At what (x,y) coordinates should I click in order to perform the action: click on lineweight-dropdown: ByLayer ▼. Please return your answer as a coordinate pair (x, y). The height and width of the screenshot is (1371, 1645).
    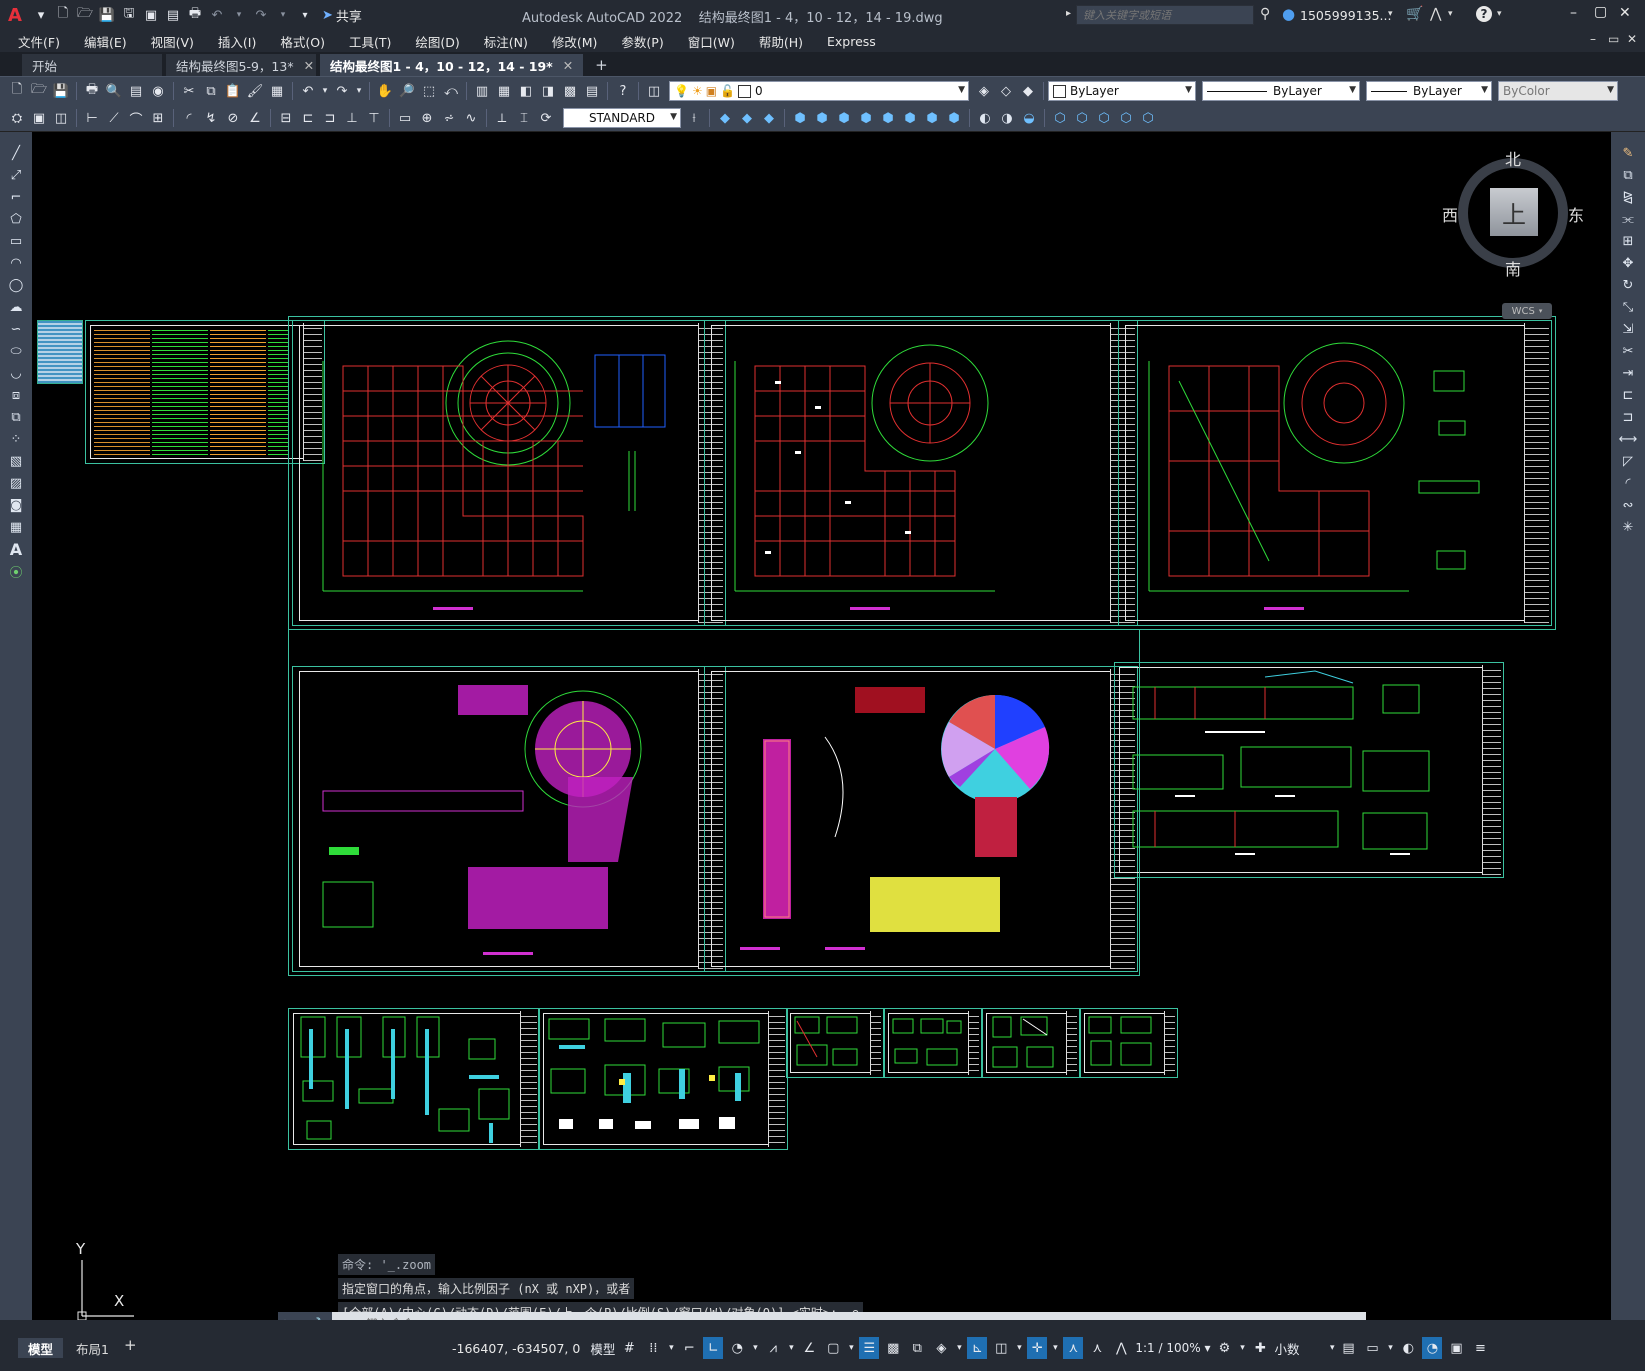
    Looking at the image, I should click on (1429, 91).